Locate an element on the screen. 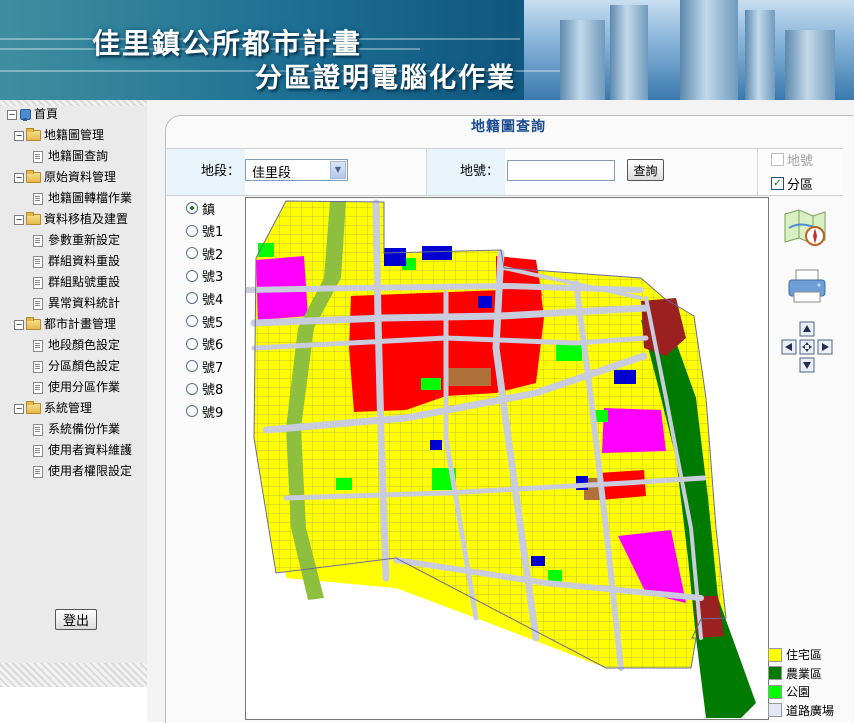  district-label: 地段： is located at coordinates (221, 171).